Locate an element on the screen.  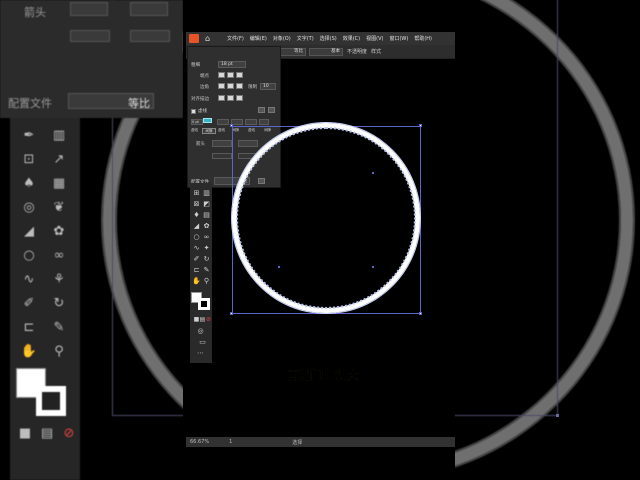
more-tools-icon: ⋯ is located at coordinates (200, 353).